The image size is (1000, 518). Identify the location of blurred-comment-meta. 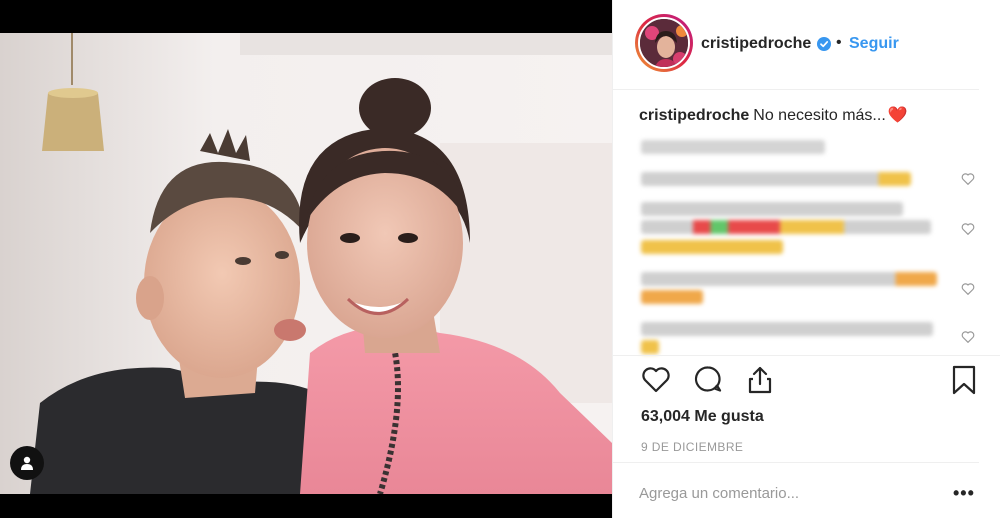
(733, 147).